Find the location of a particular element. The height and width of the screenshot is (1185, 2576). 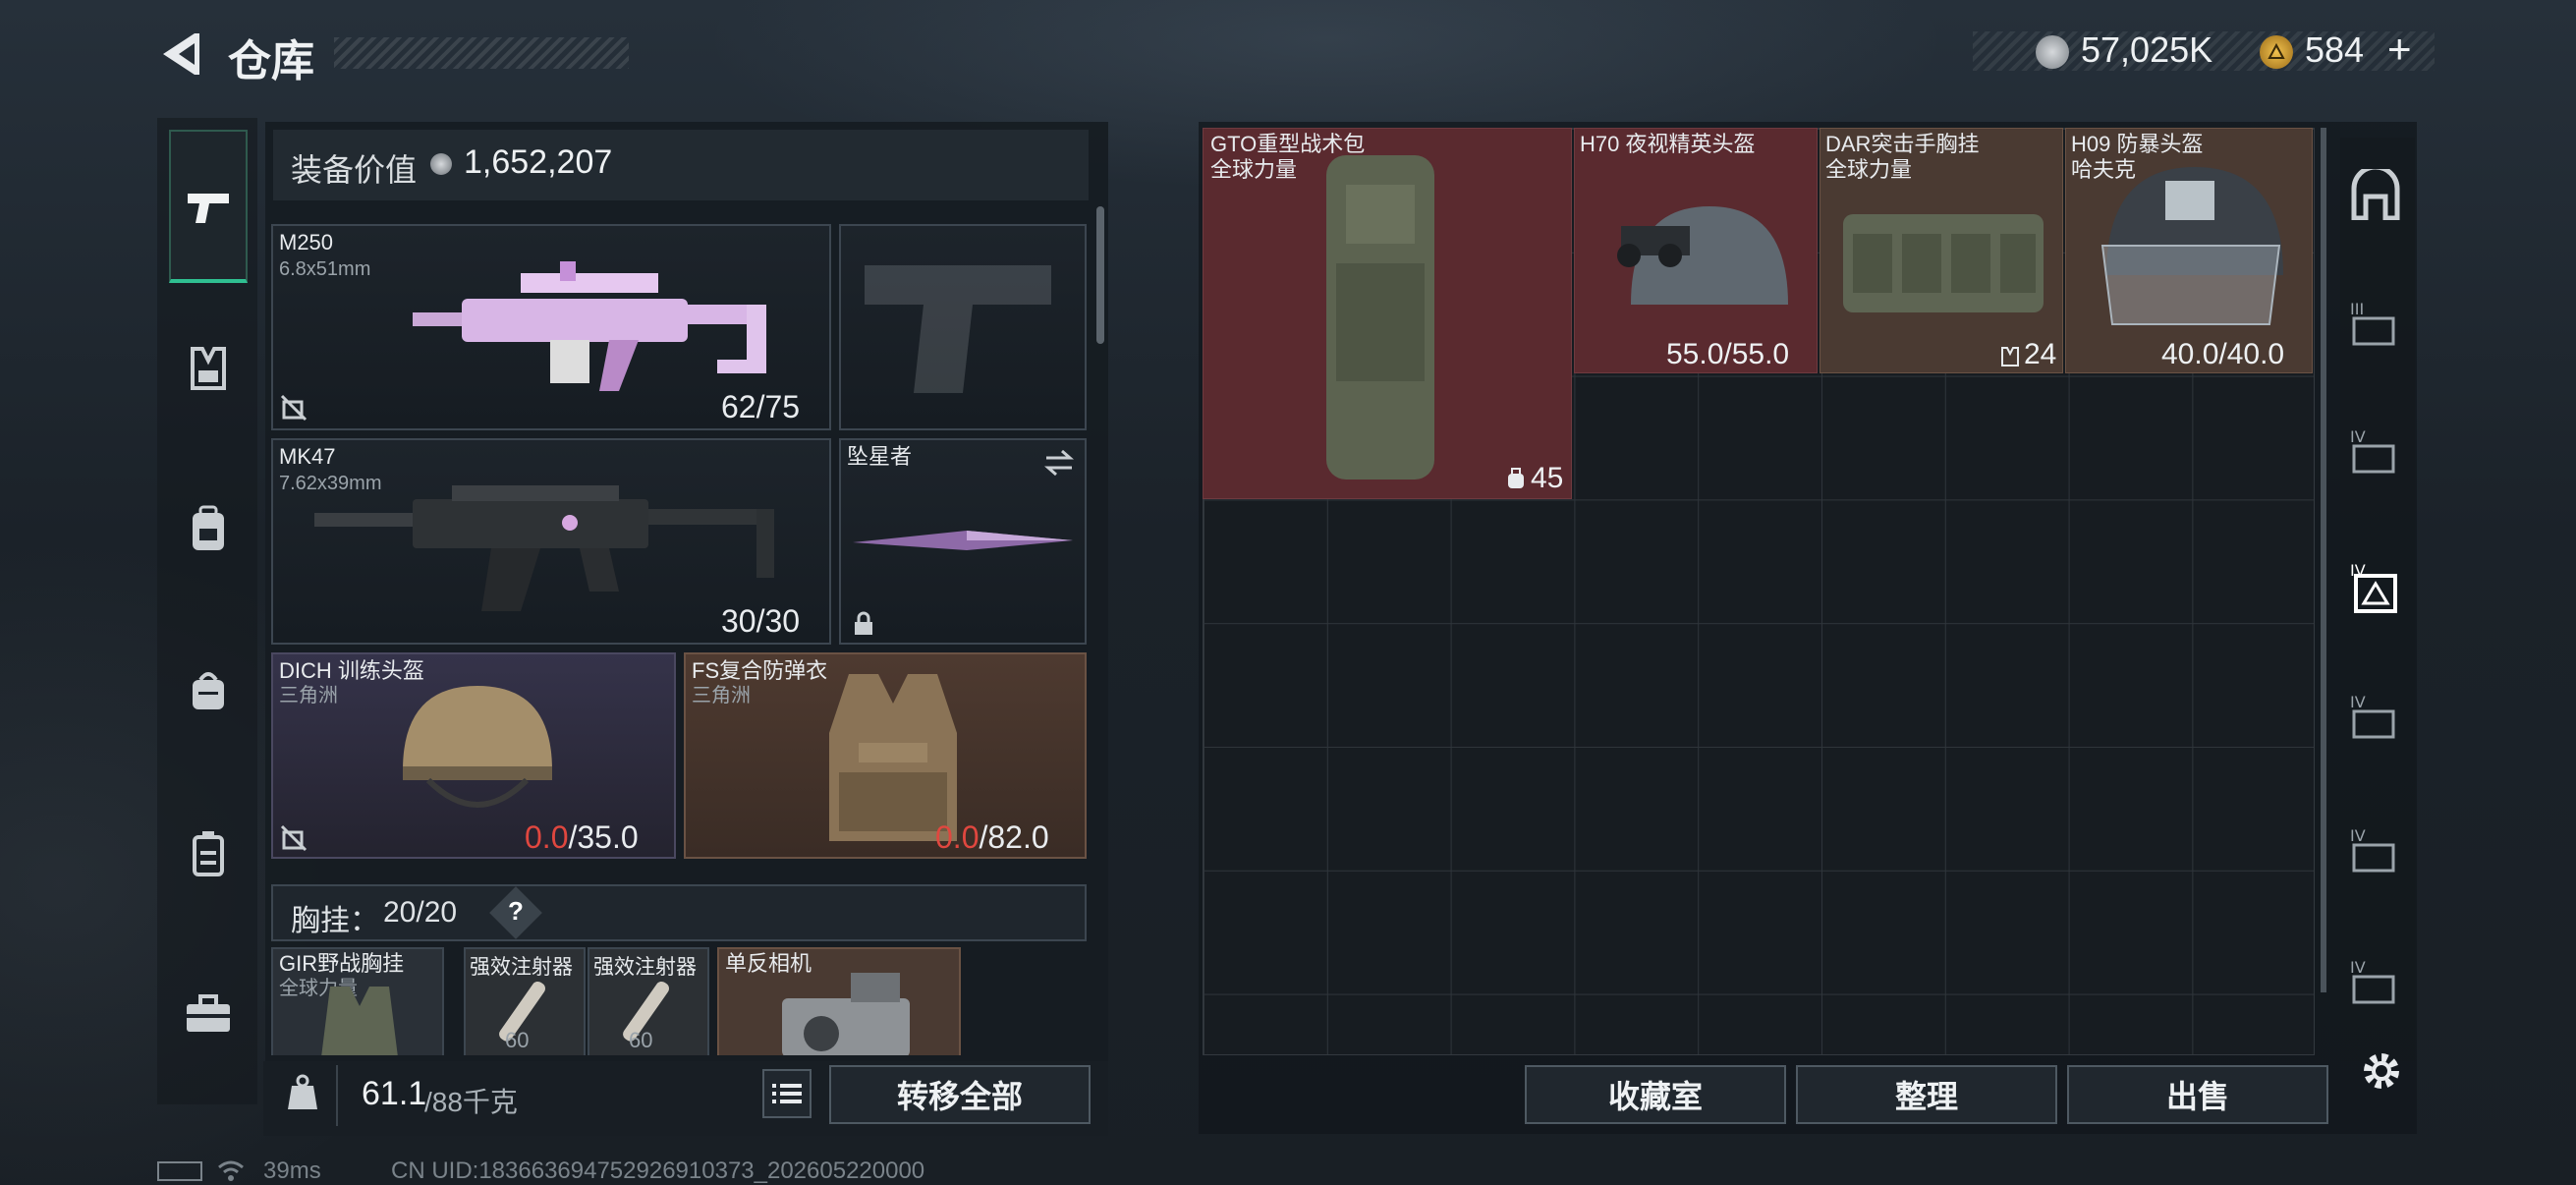

backpack-capacity-icon is located at coordinates (1516, 479).